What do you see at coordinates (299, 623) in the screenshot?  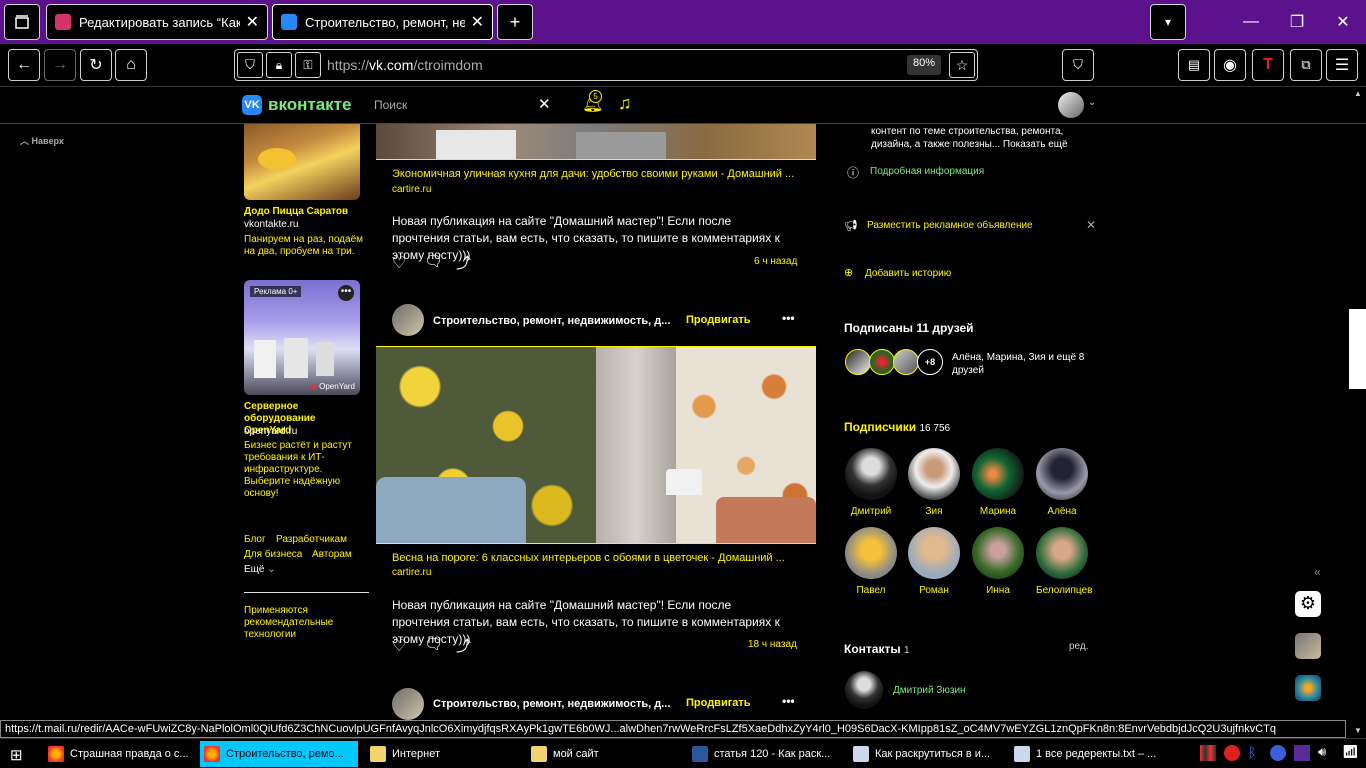 I see `recommend-tech-link: Применяются рекомендательные технологии` at bounding box center [299, 623].